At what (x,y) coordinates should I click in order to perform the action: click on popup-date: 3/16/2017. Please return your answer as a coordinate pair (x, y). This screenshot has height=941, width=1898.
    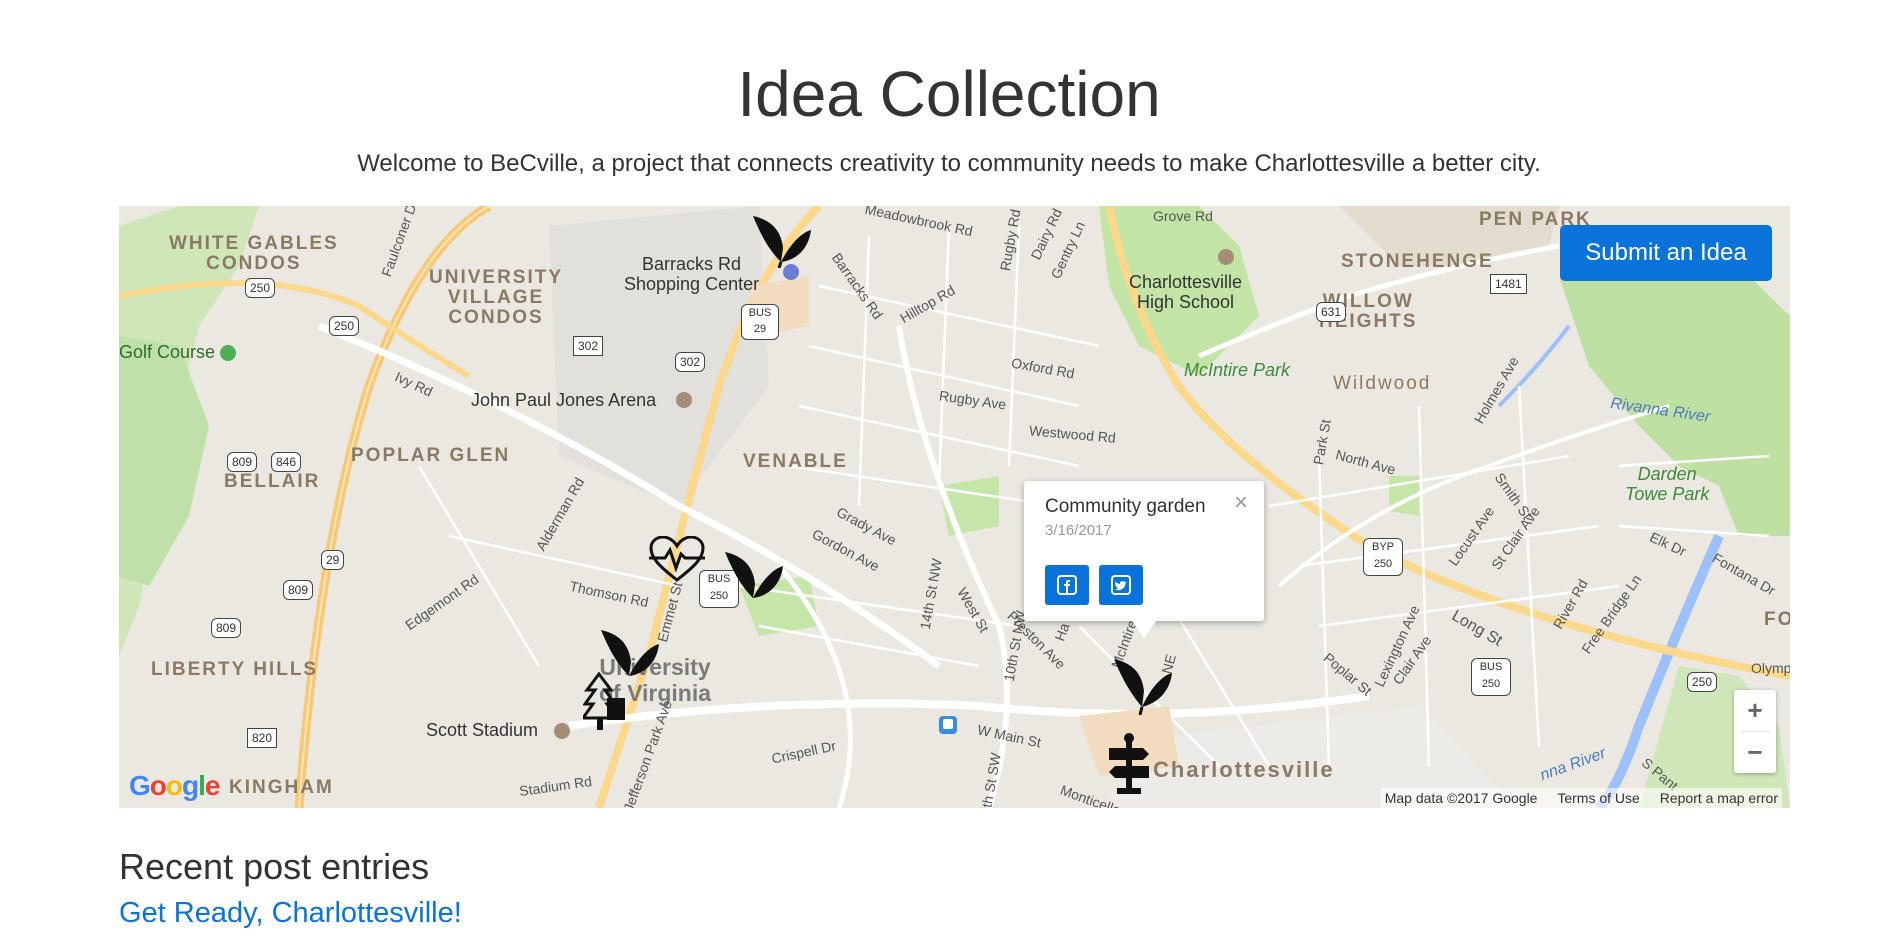
    Looking at the image, I should click on (1078, 530).